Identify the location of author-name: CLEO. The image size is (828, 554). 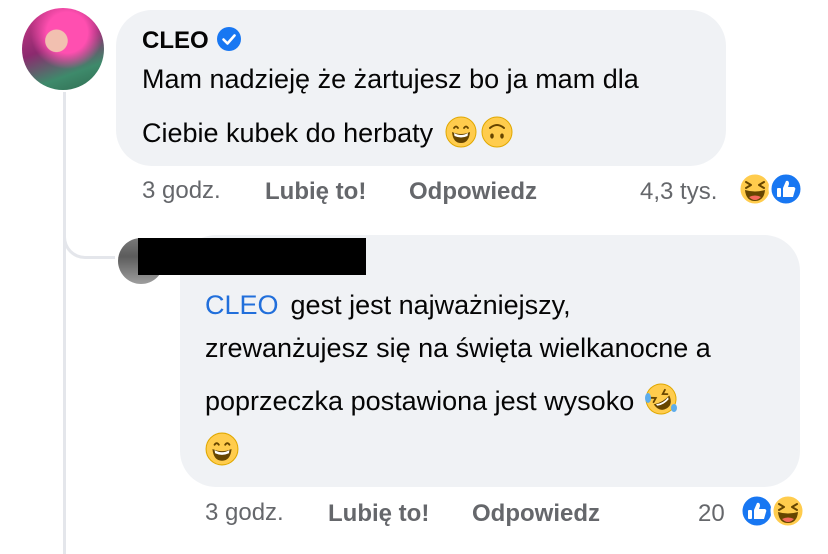
(175, 40).